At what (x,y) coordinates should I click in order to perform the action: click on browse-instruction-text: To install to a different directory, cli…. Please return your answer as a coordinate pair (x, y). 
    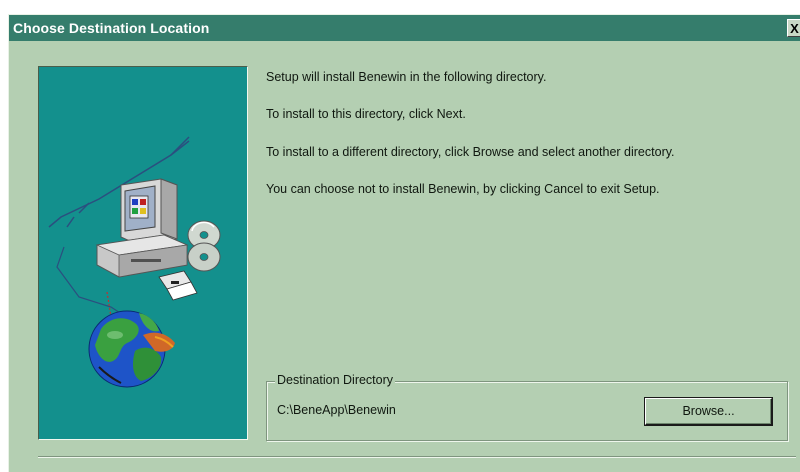
    Looking at the image, I should click on (470, 152).